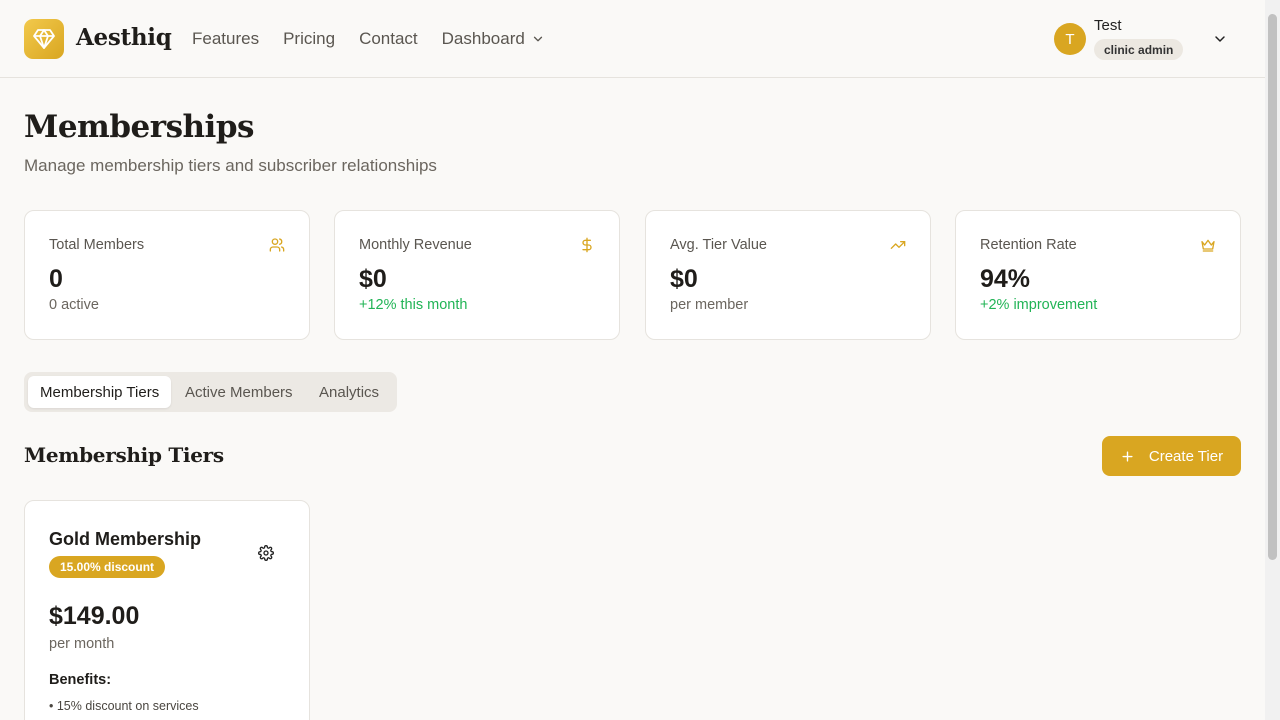 This screenshot has height=720, width=1280. I want to click on stat-note: +2% improvement, so click(1039, 305).